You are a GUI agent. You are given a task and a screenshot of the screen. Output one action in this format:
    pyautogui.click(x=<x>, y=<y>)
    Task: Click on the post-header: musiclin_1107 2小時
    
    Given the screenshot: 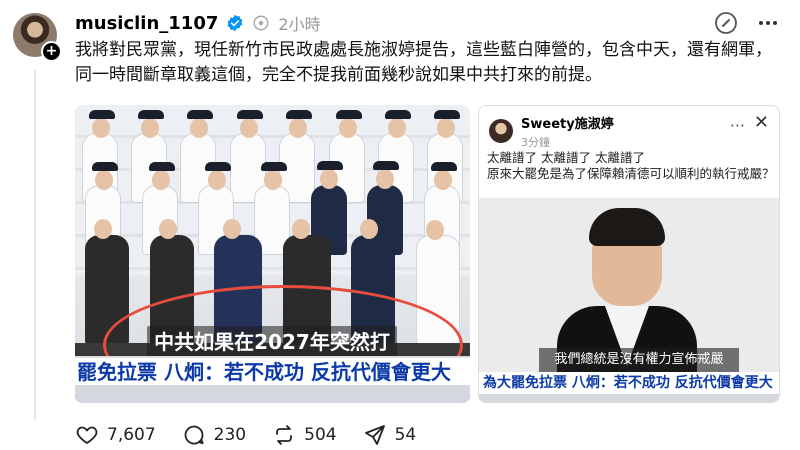 What is the action you would take?
    pyautogui.click(x=198, y=23)
    